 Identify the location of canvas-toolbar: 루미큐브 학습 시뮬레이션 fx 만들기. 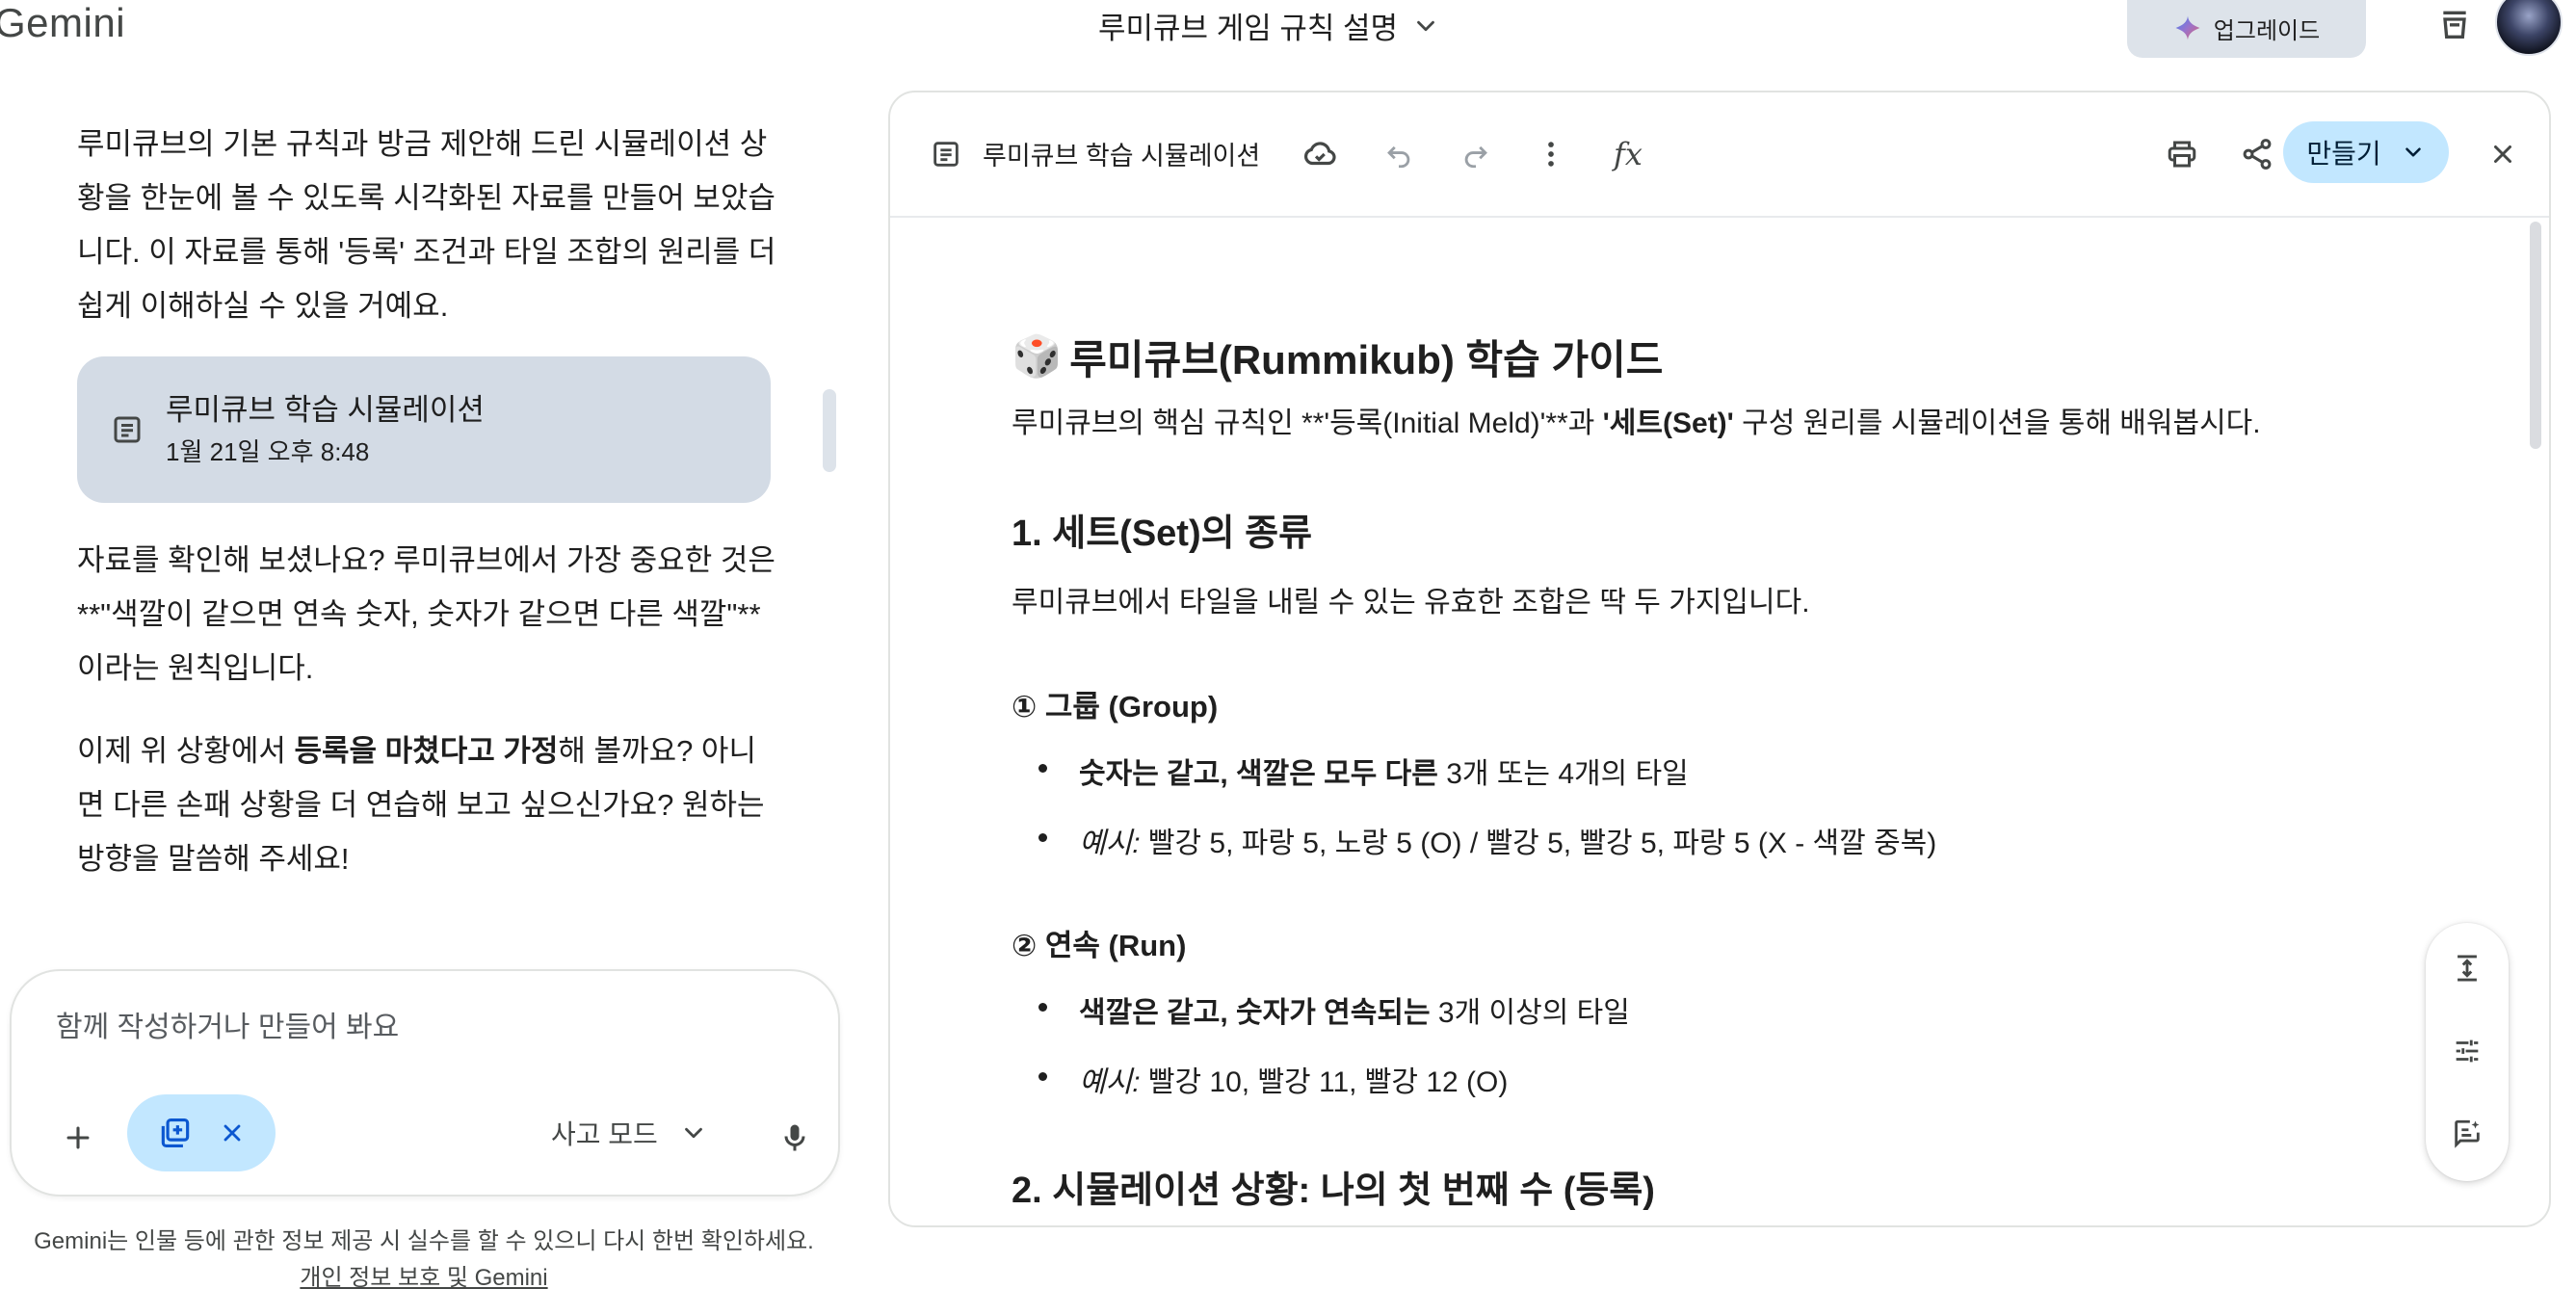
(1719, 155).